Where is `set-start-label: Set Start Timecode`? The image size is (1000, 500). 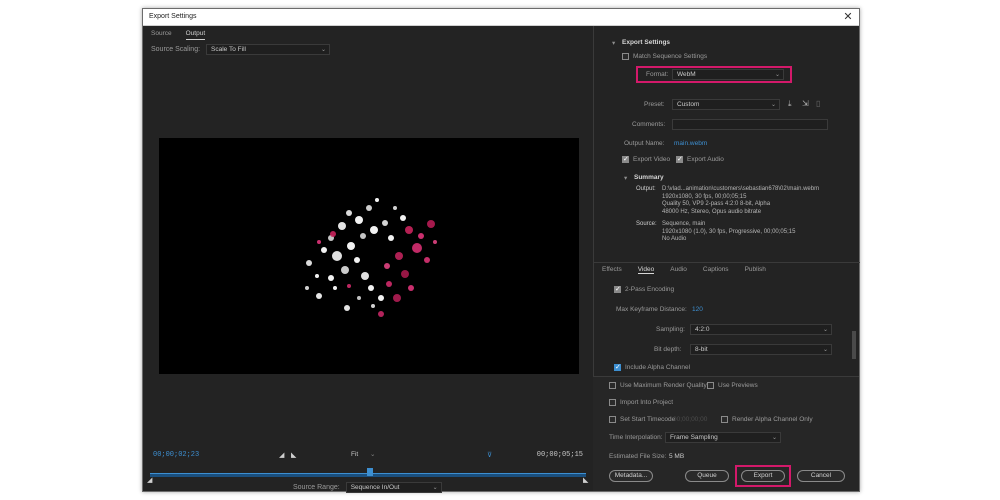
set-start-label: Set Start Timecode is located at coordinates (648, 420).